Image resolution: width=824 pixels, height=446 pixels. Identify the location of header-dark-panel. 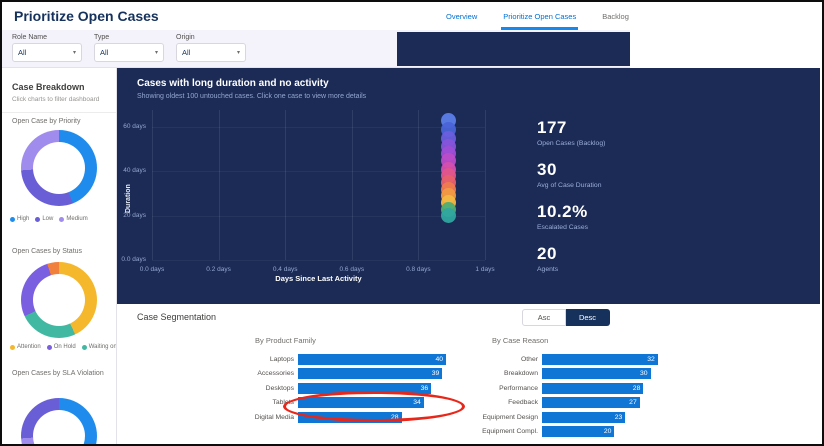
(513, 49).